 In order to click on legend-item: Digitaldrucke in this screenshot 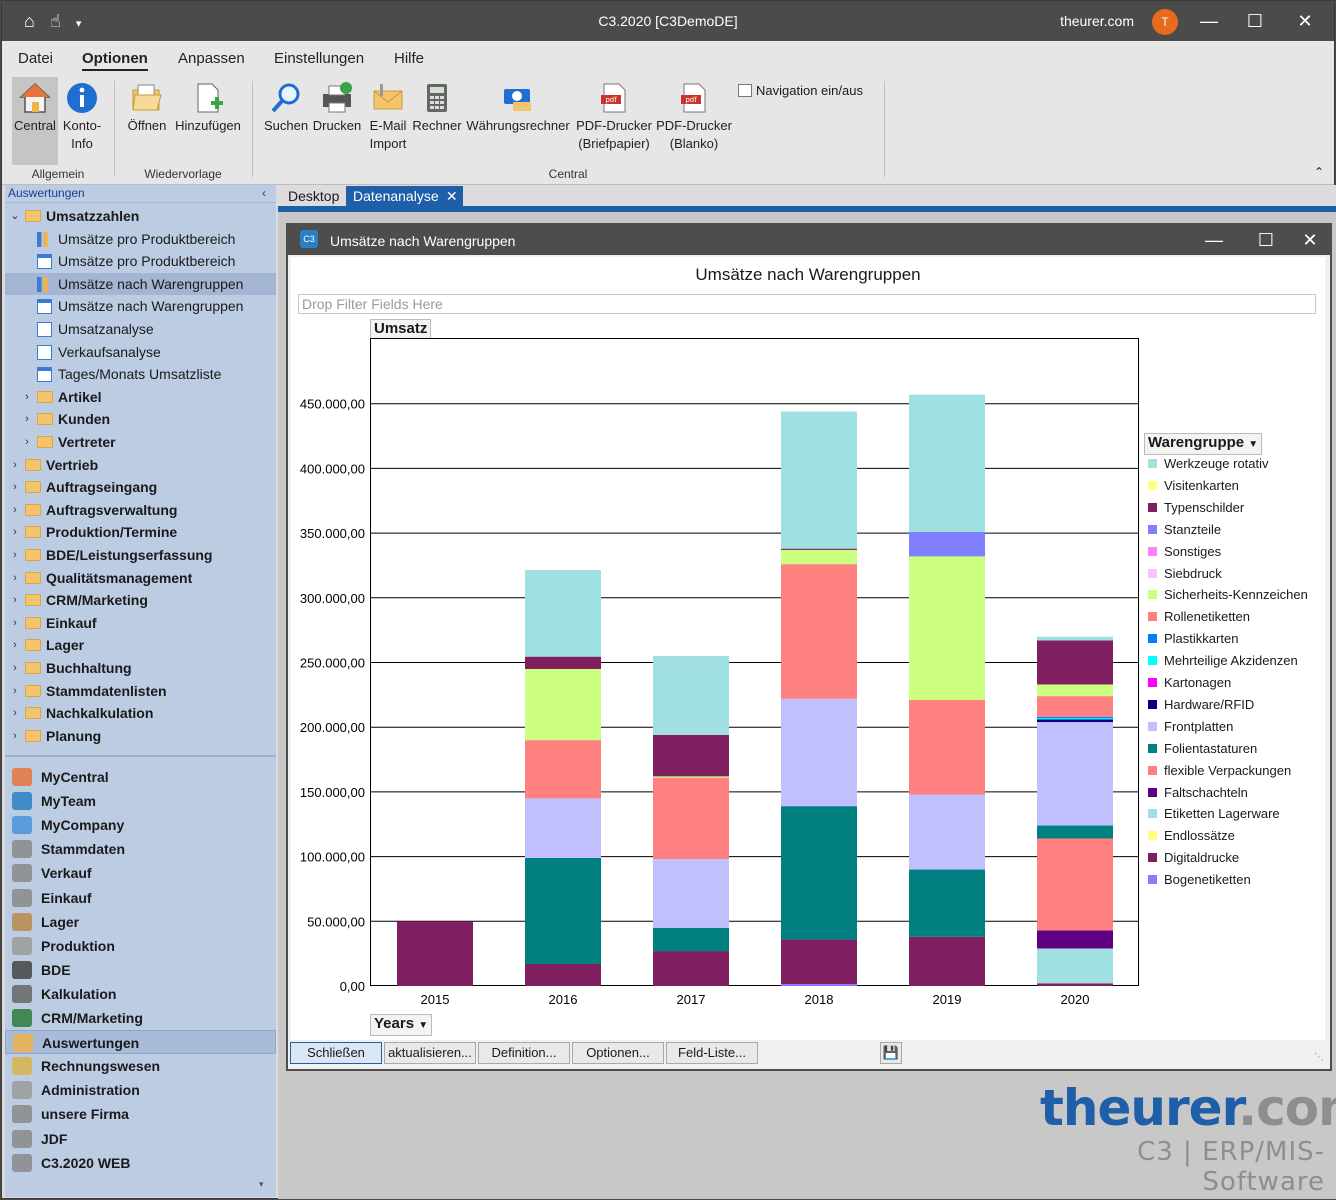, I will do `click(1193, 858)`.